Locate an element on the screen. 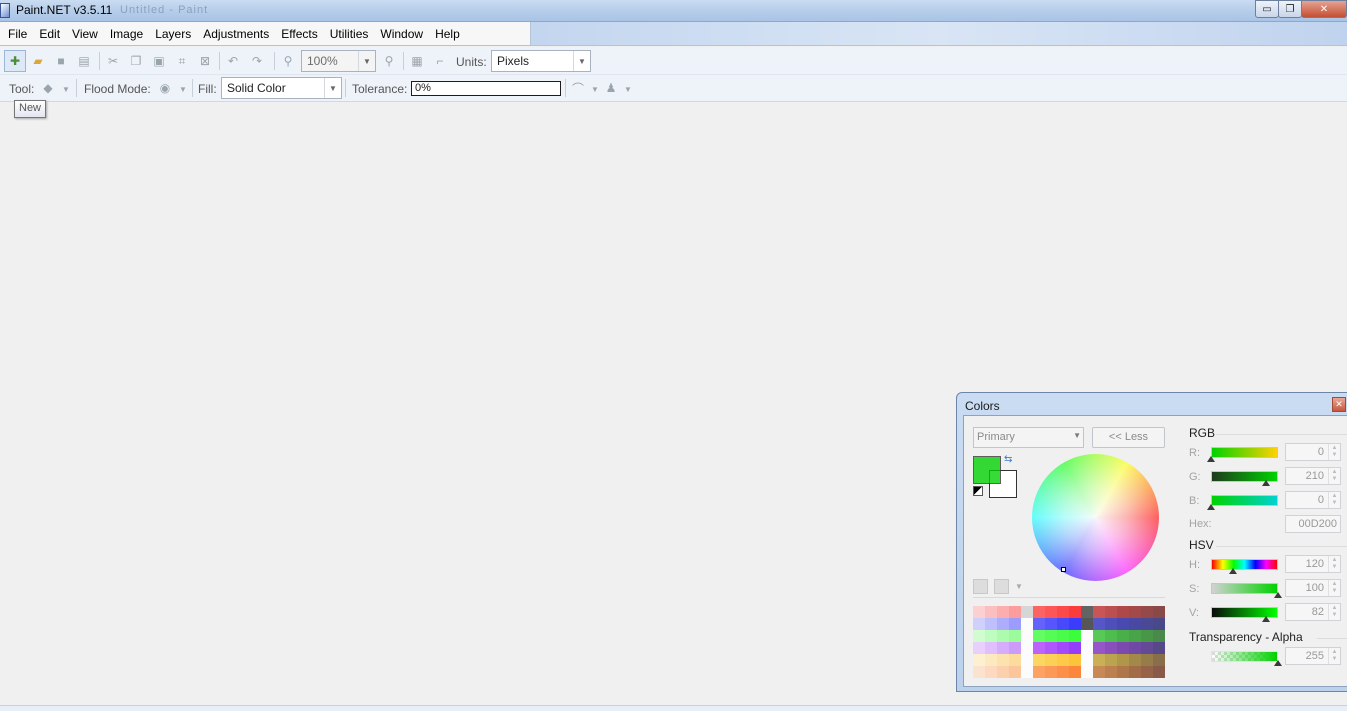  primary-secondary-select: Primary ▼ is located at coordinates (1028, 437).